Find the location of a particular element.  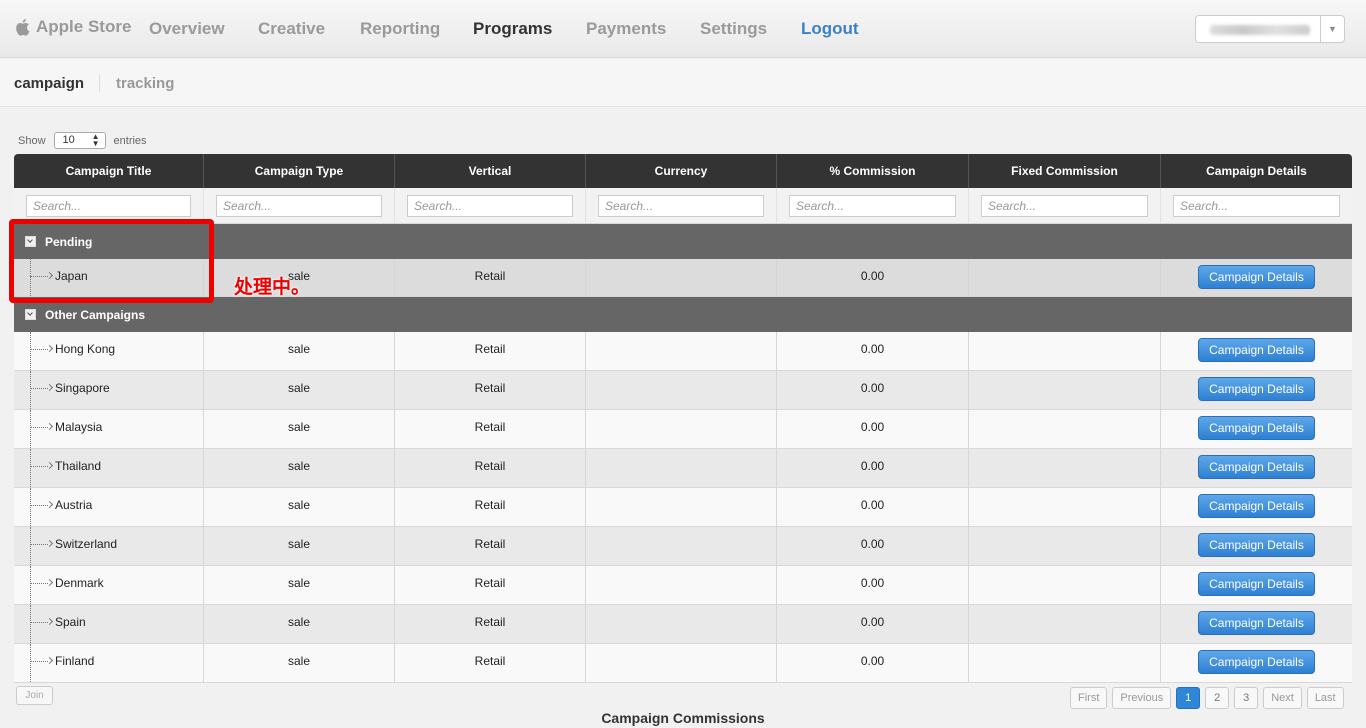

table-row: Malaysia sale Retail 0.00 Campaign Details is located at coordinates (683, 429).